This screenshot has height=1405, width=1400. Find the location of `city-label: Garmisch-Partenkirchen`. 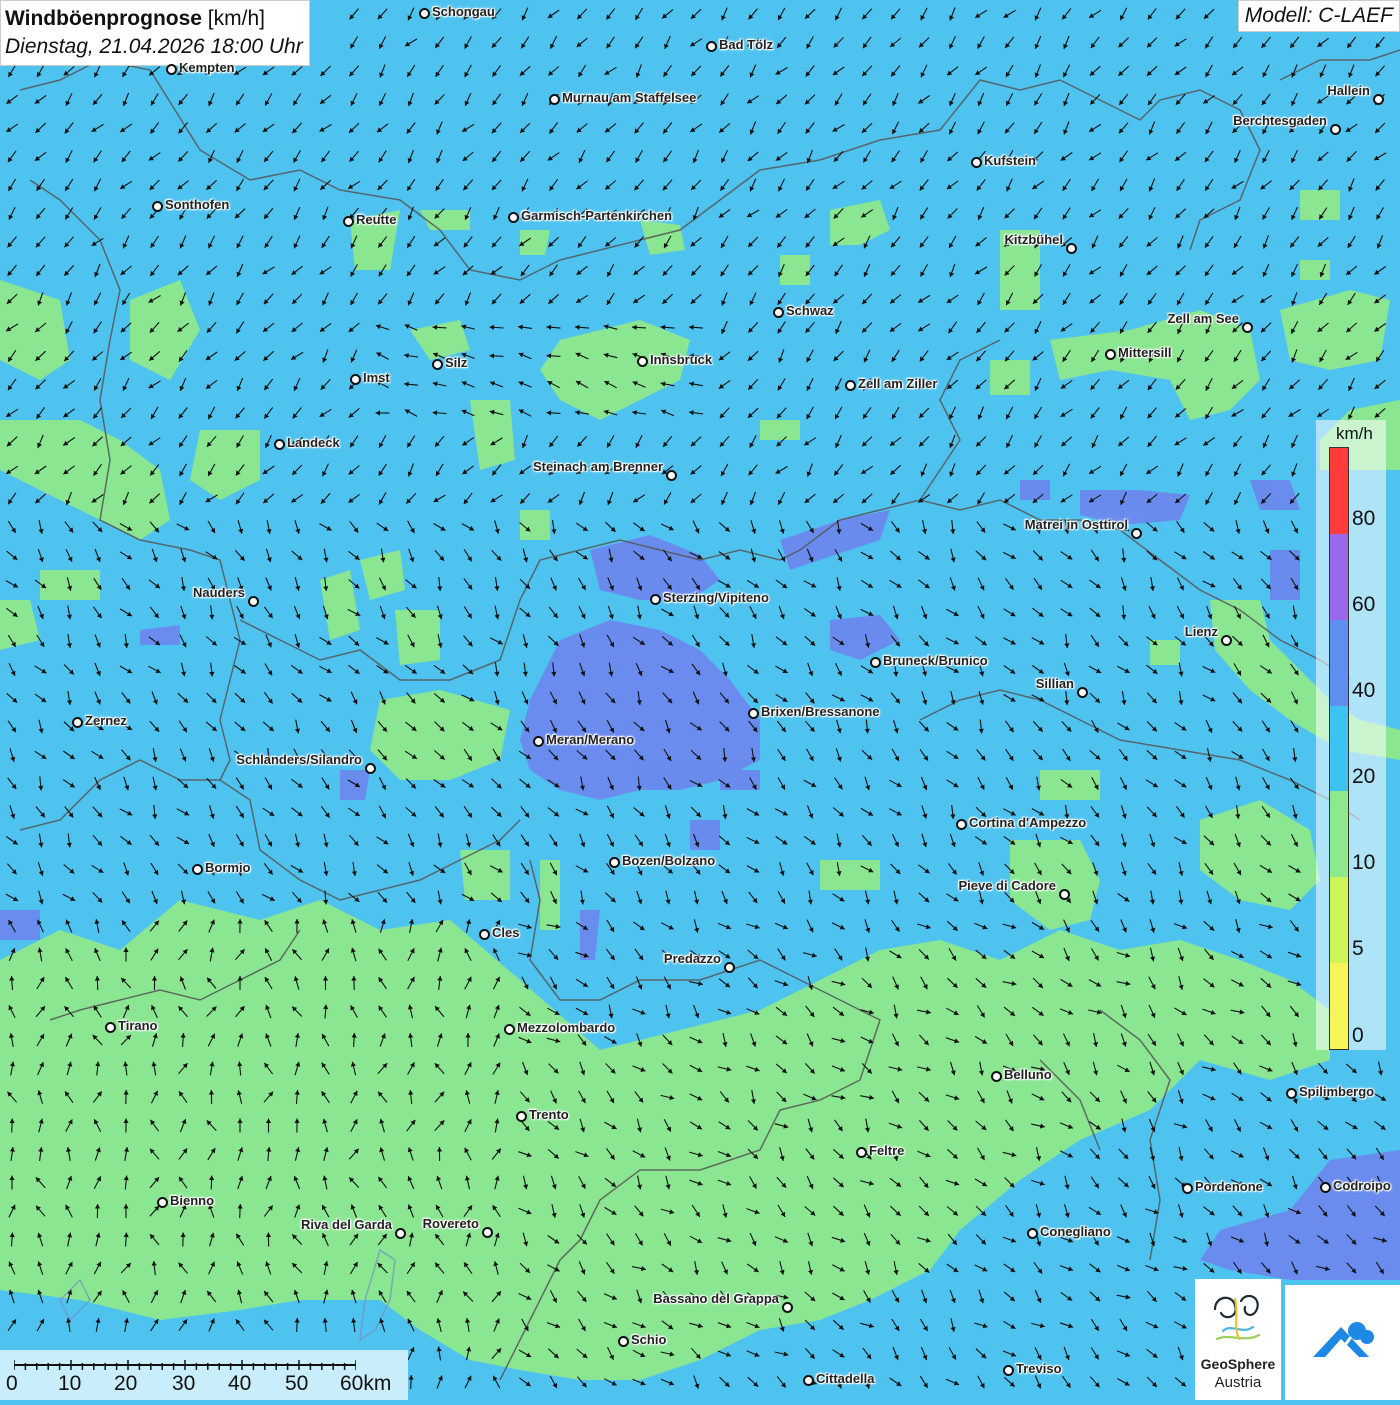

city-label: Garmisch-Partenkirchen is located at coordinates (596, 215).